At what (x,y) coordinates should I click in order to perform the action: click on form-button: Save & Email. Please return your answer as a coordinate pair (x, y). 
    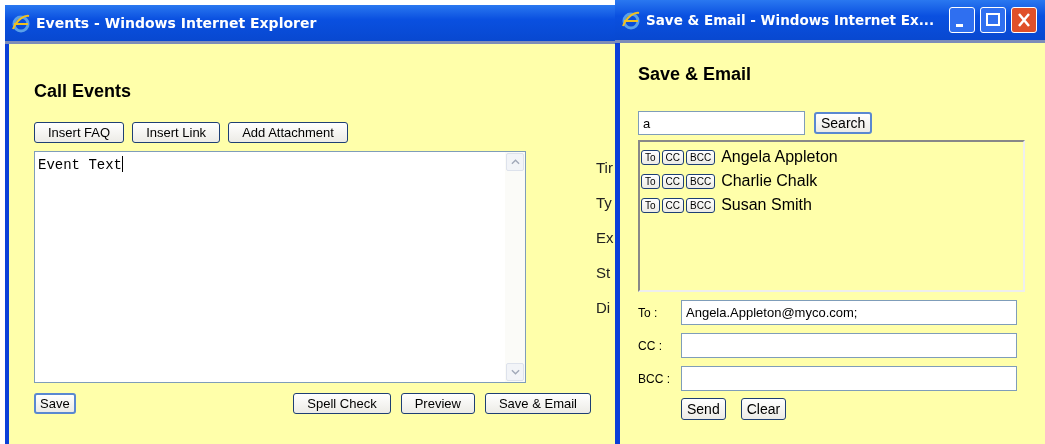
    Looking at the image, I should click on (537, 403).